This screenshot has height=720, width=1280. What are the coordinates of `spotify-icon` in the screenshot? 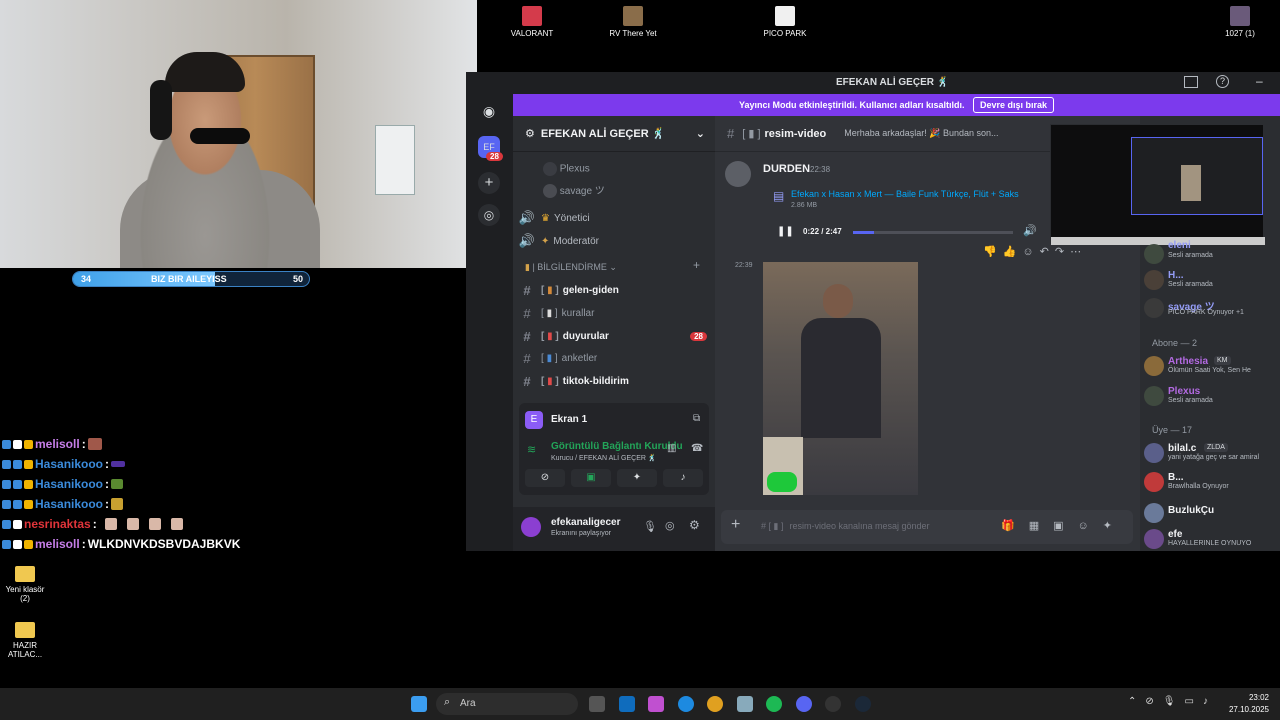 It's located at (774, 704).